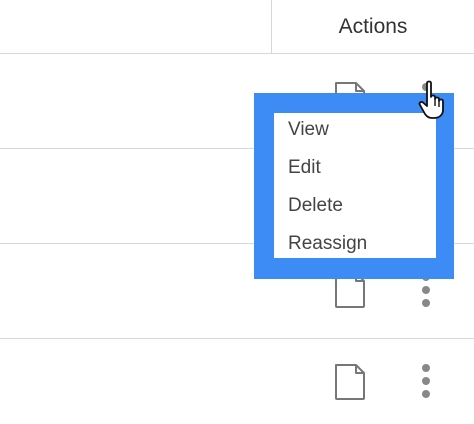 The width and height of the screenshot is (474, 424). I want to click on actions-column-header: Actions, so click(373, 26).